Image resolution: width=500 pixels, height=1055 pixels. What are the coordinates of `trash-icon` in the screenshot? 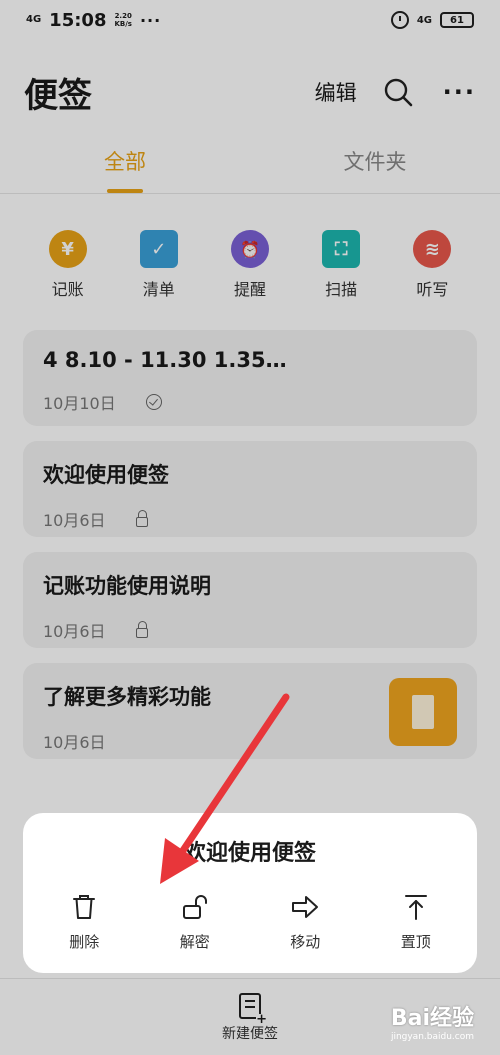 It's located at (84, 907).